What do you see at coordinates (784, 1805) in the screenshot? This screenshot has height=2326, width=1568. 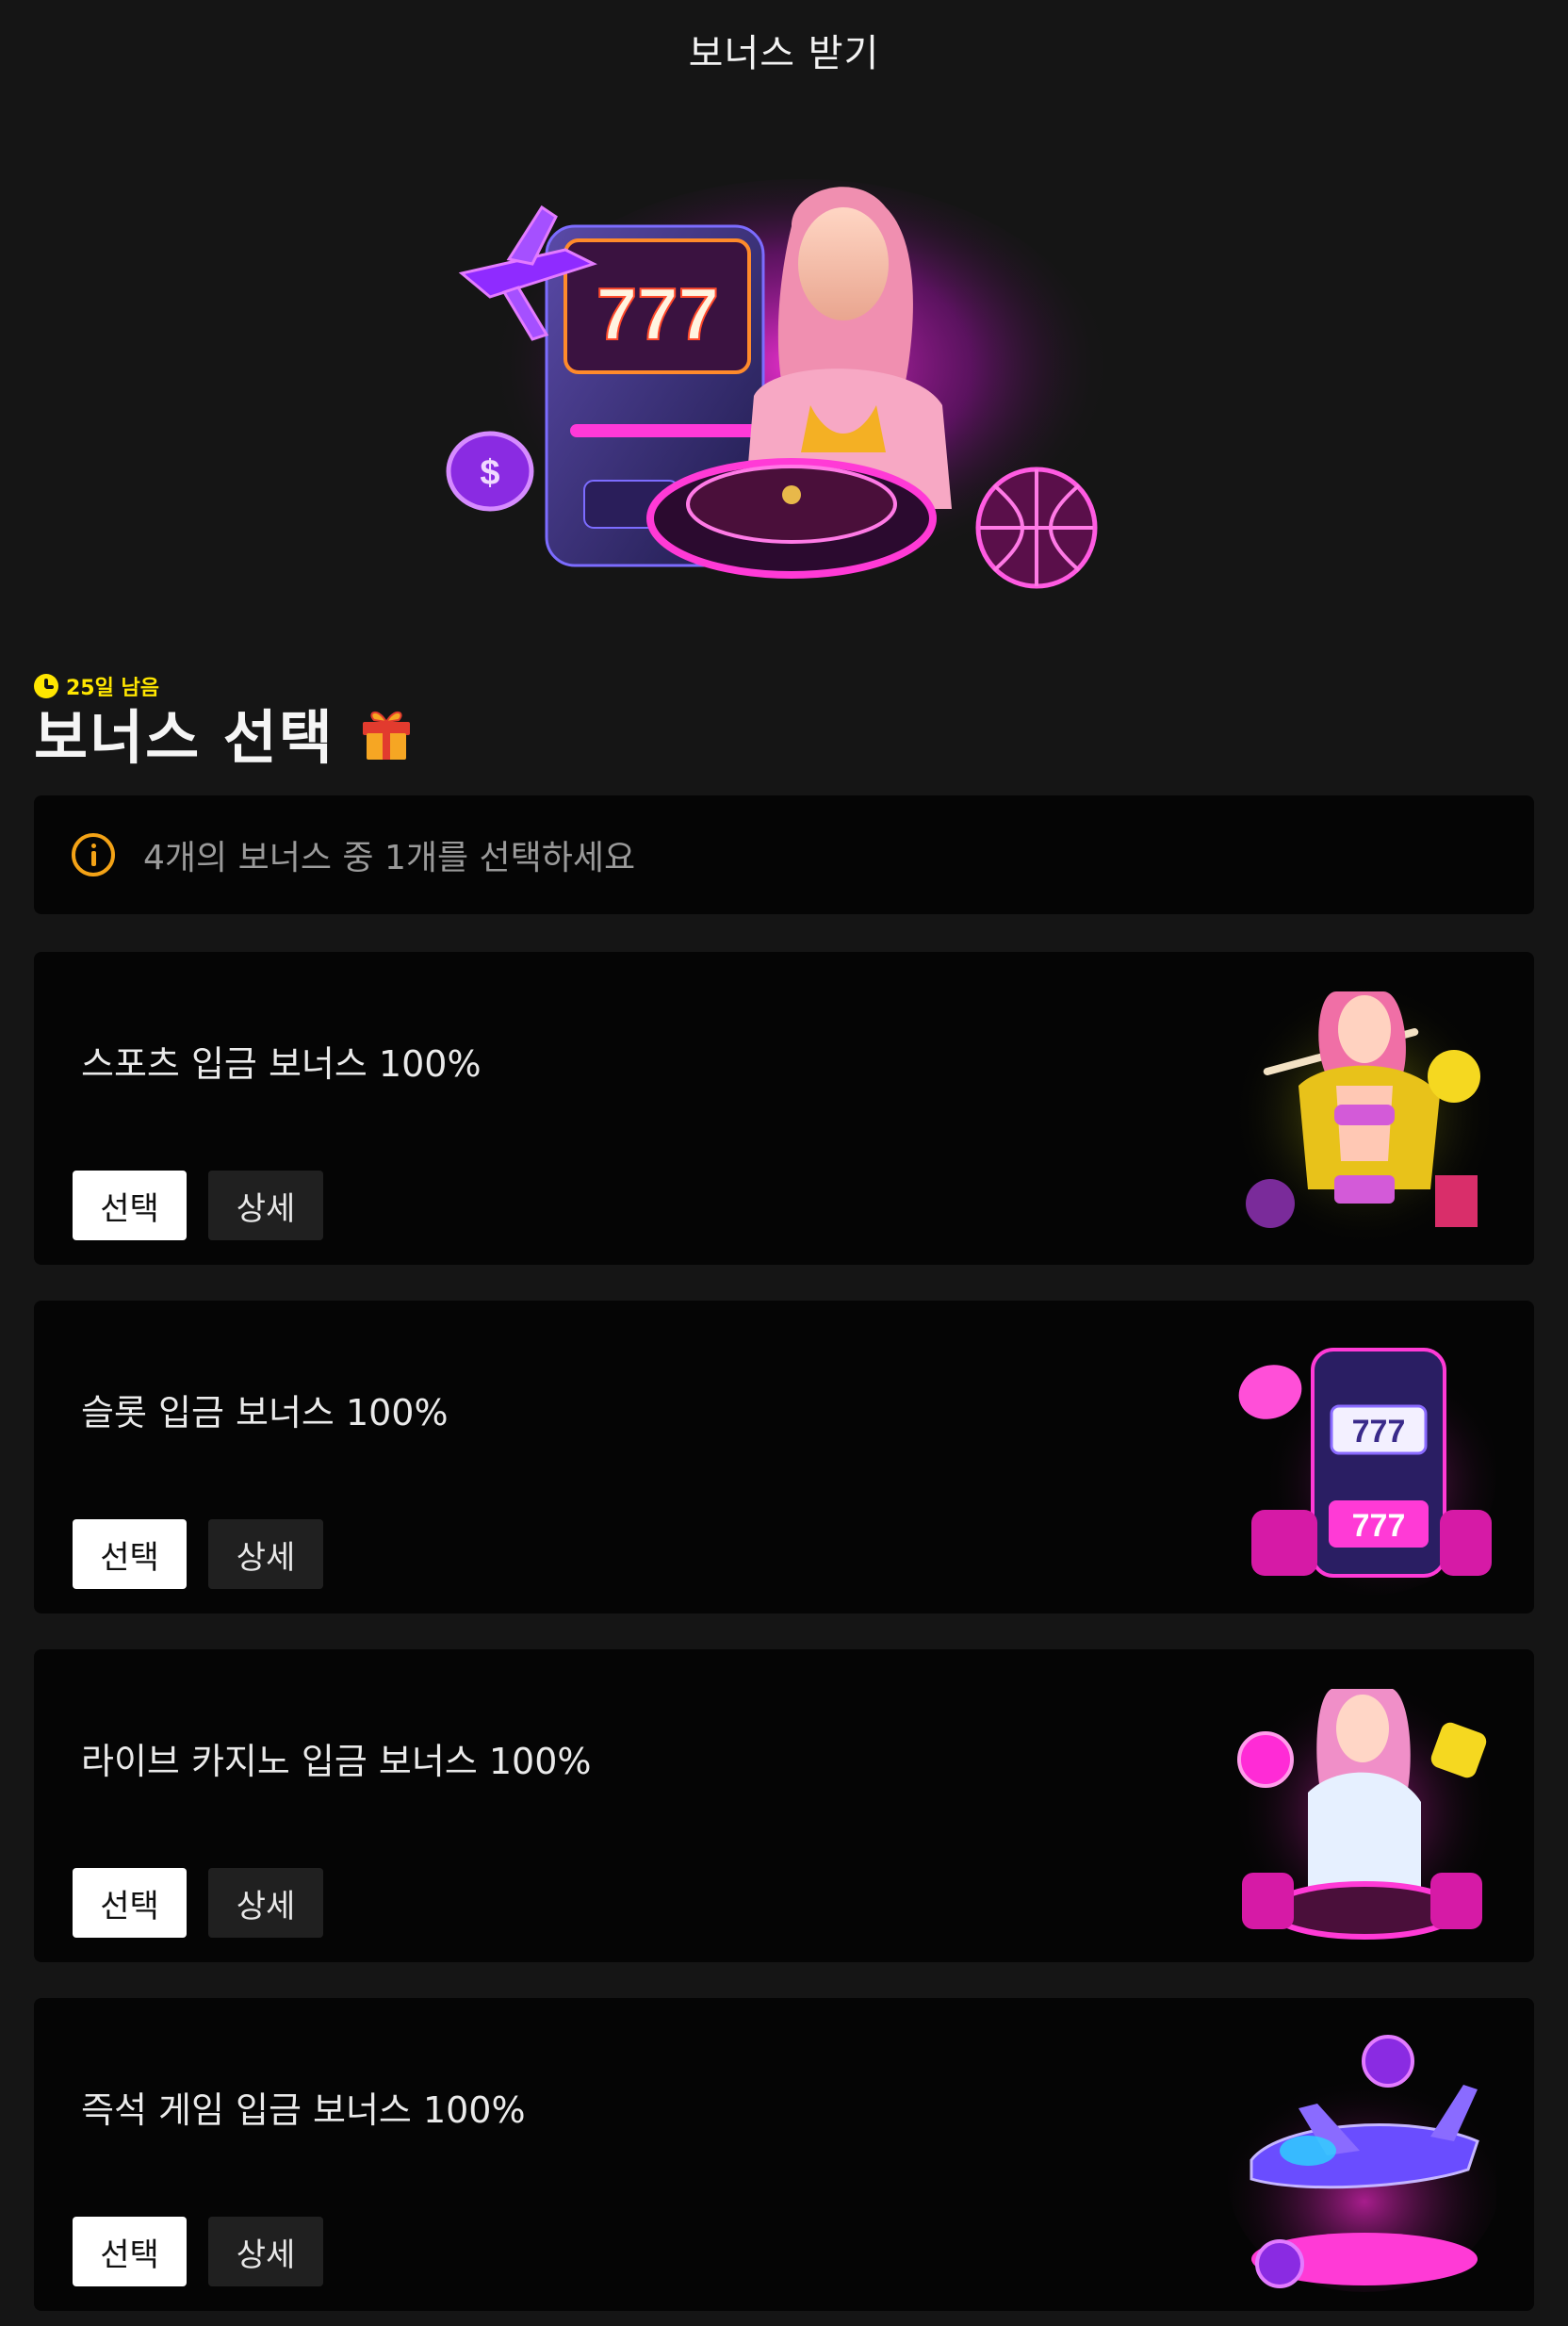 I see `bonus-card-live-casino: 라이브 카지노 입금 보너스 100% 선택 상세` at bounding box center [784, 1805].